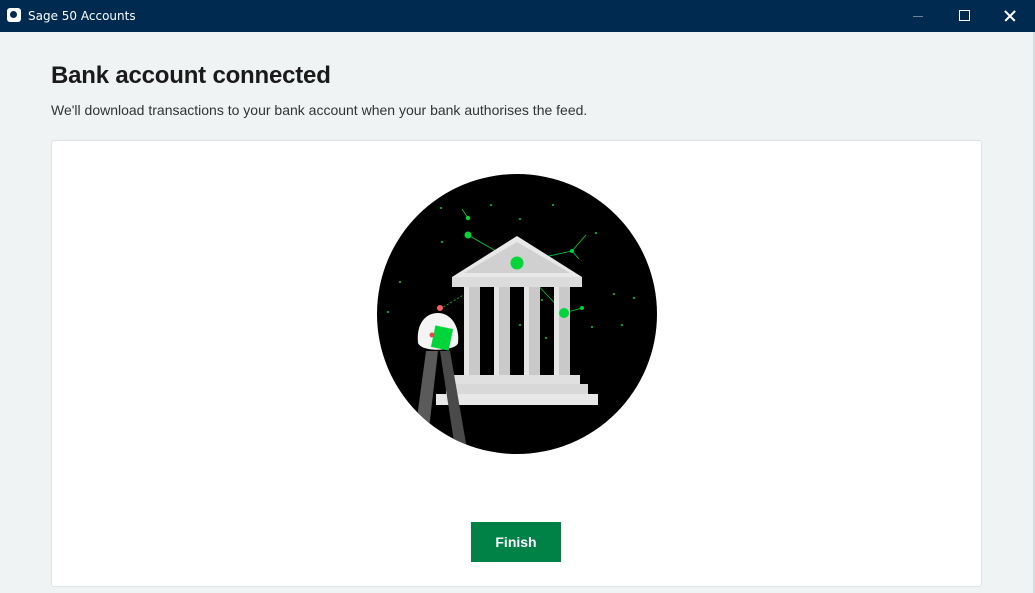  I want to click on minimize-icon, so click(918, 16).